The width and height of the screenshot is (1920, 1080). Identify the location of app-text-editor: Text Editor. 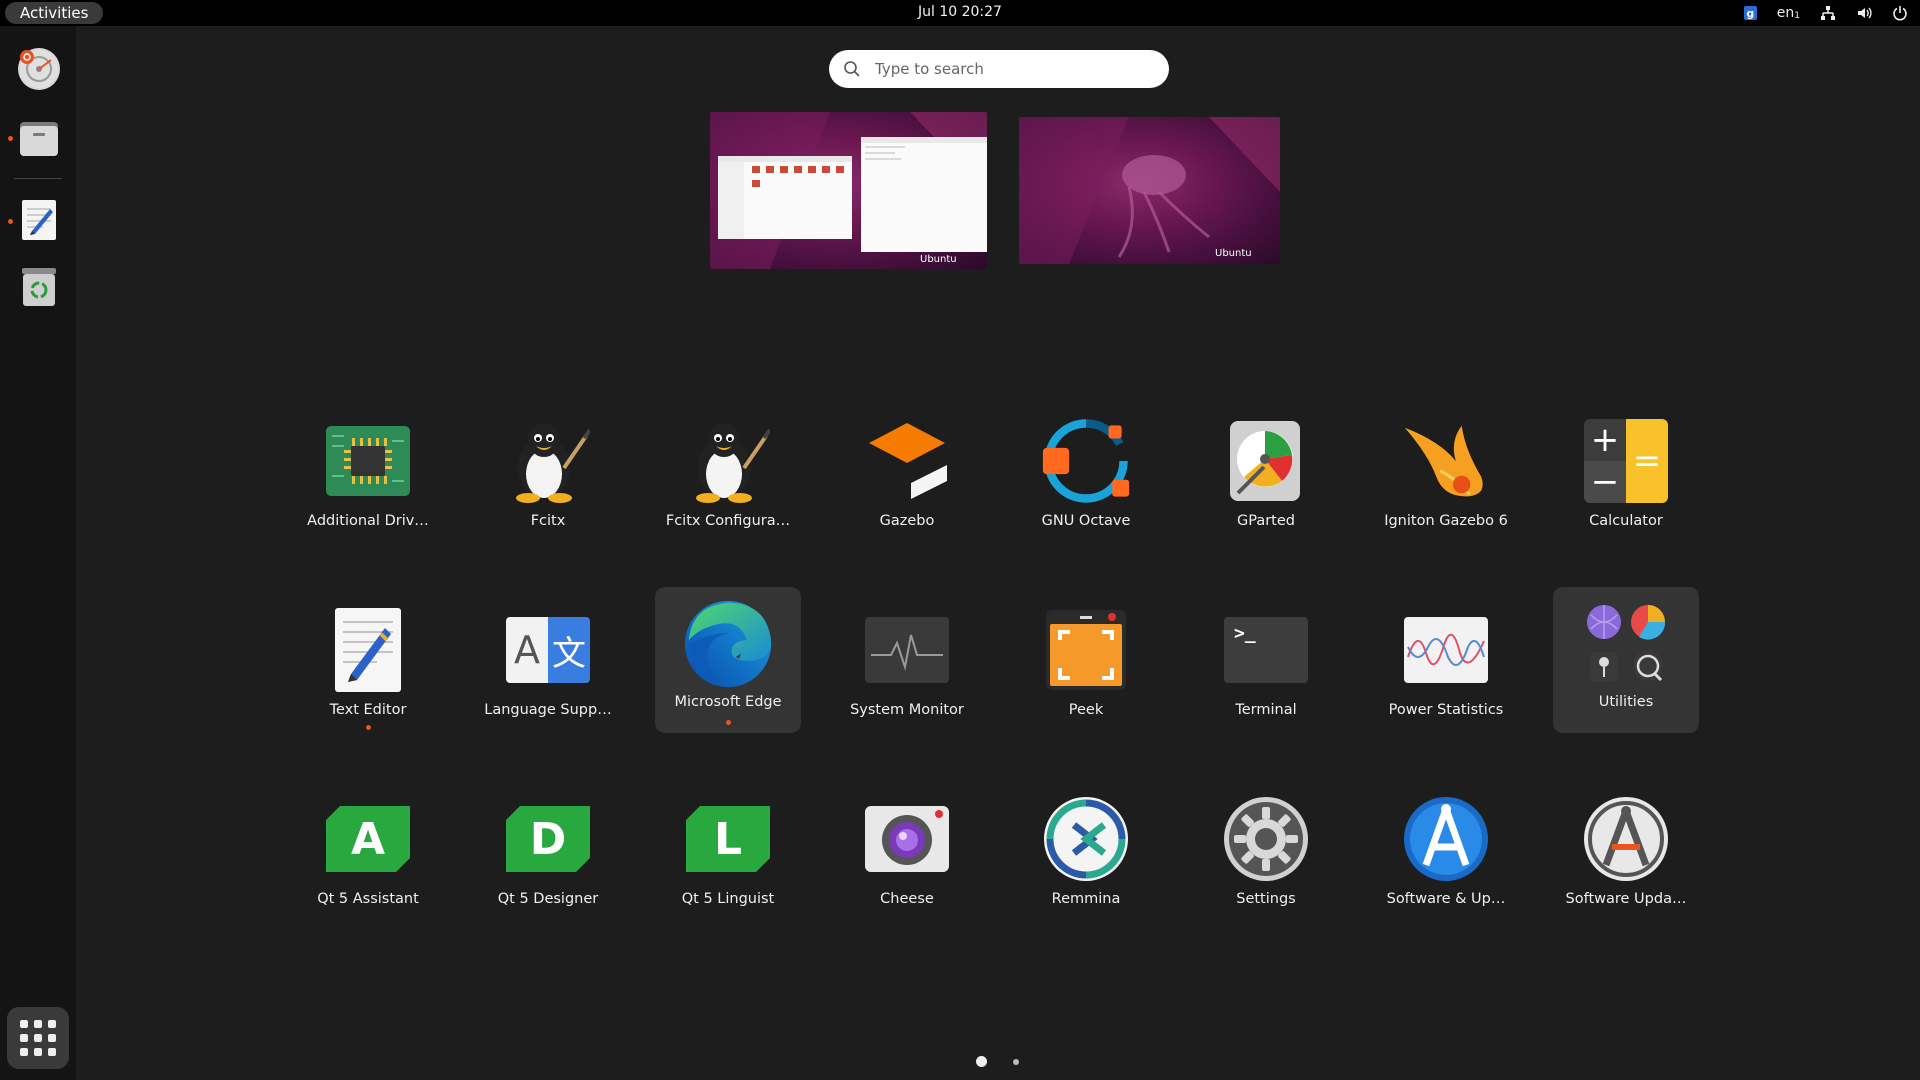
(368, 665).